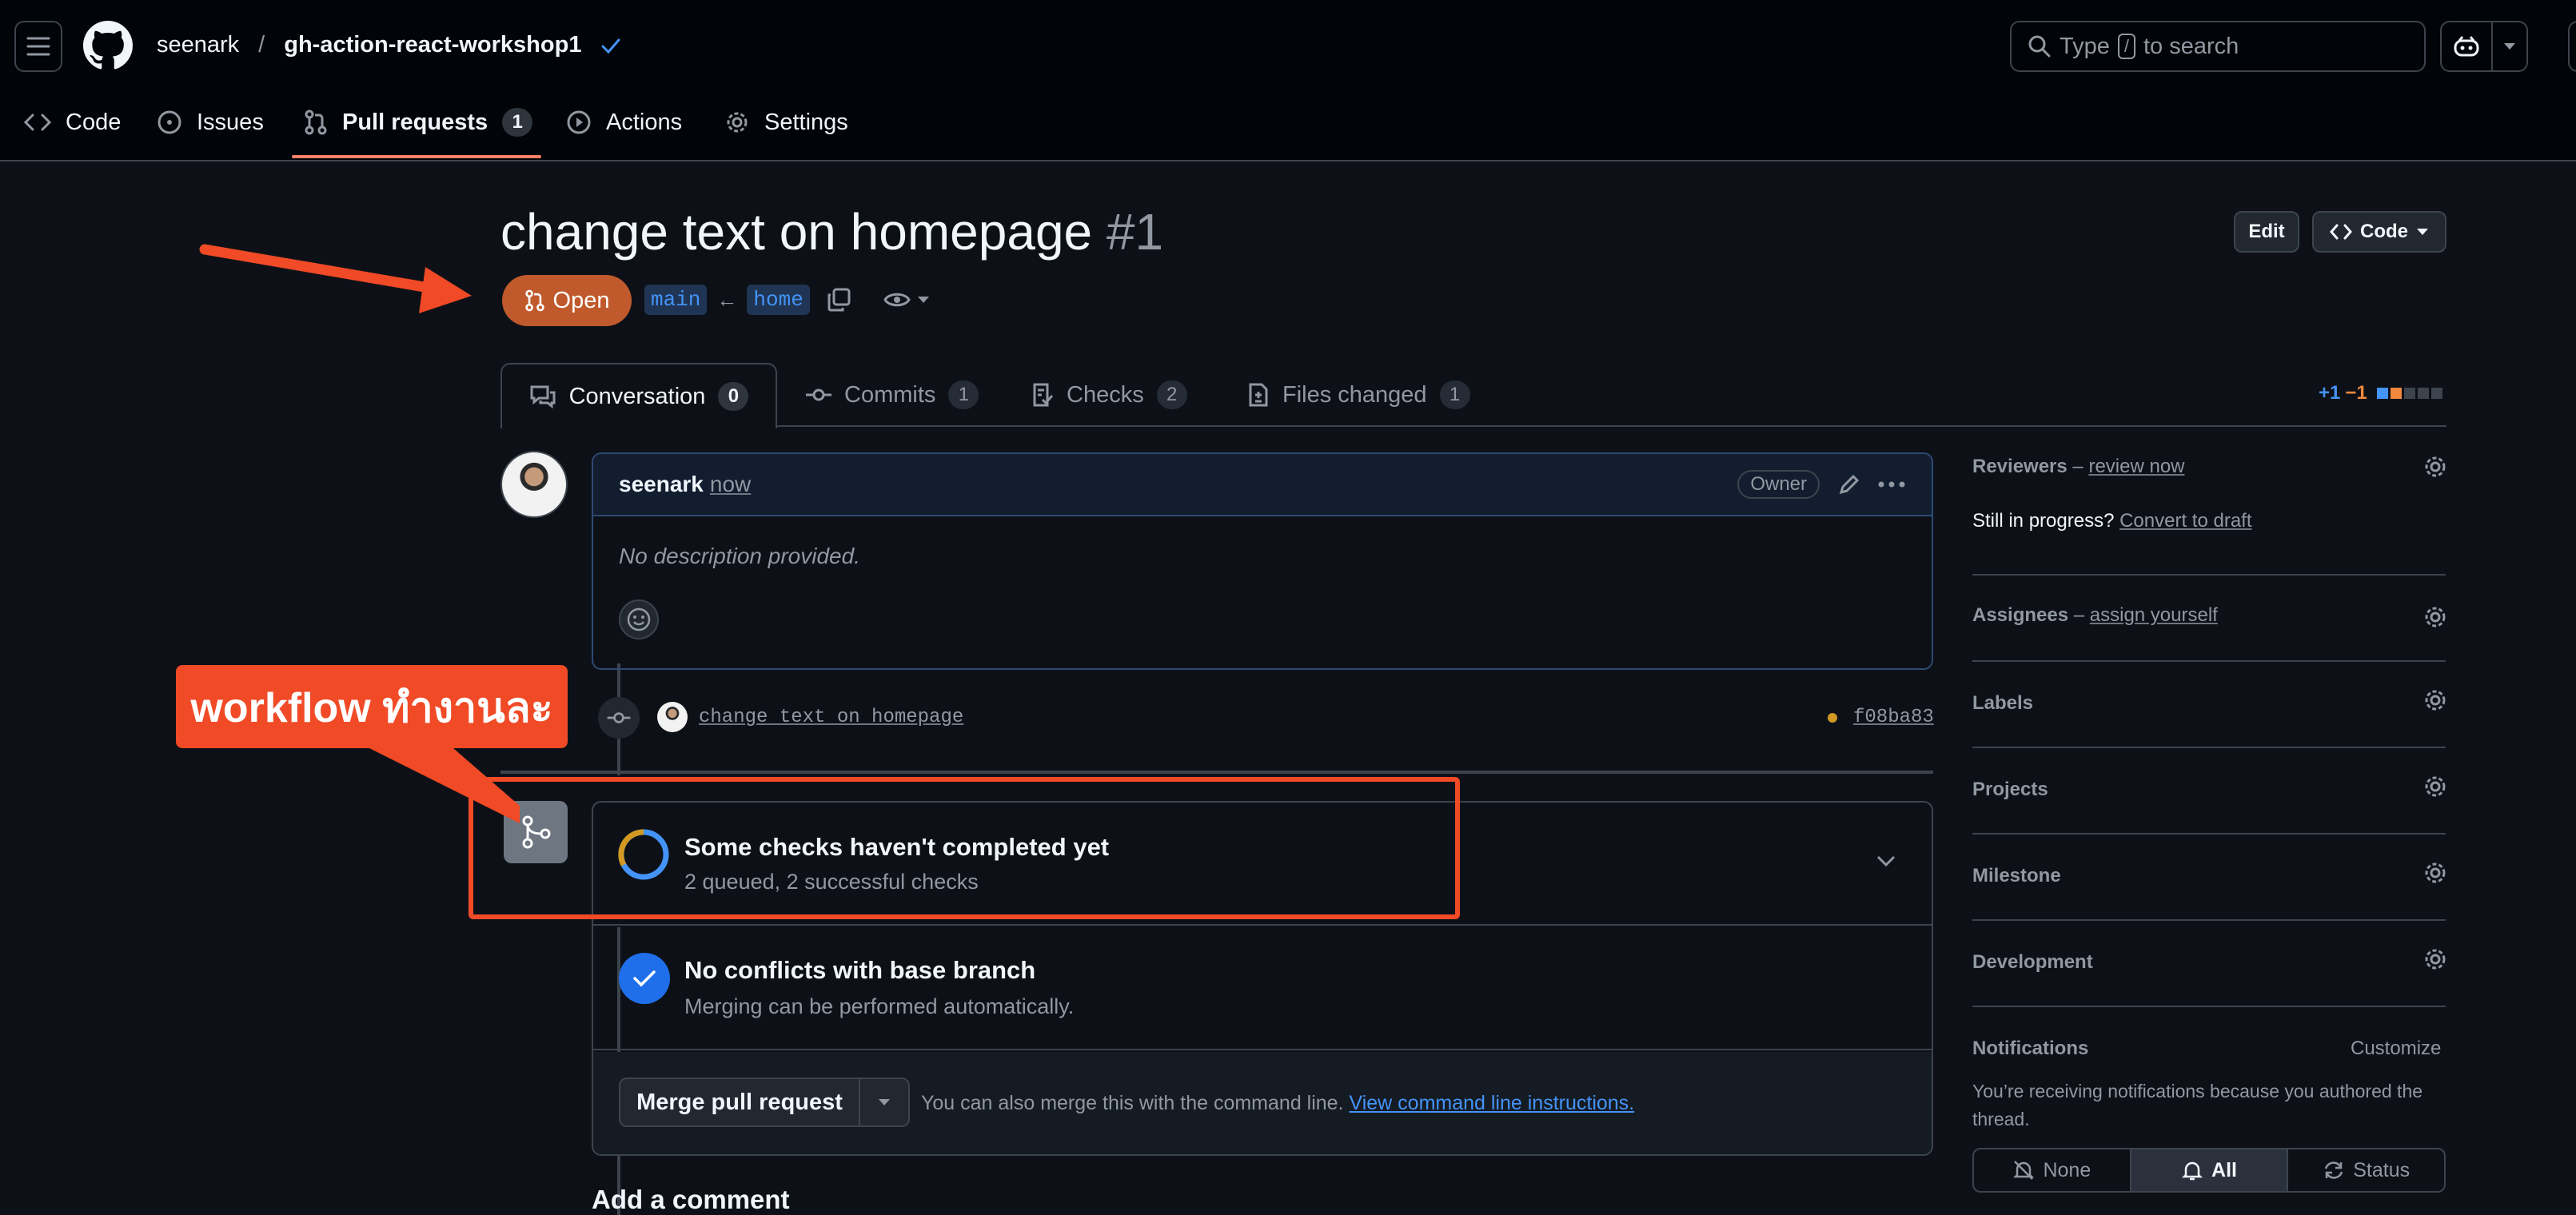  Describe the element at coordinates (169, 122) in the screenshot. I see `issue-icon` at that location.